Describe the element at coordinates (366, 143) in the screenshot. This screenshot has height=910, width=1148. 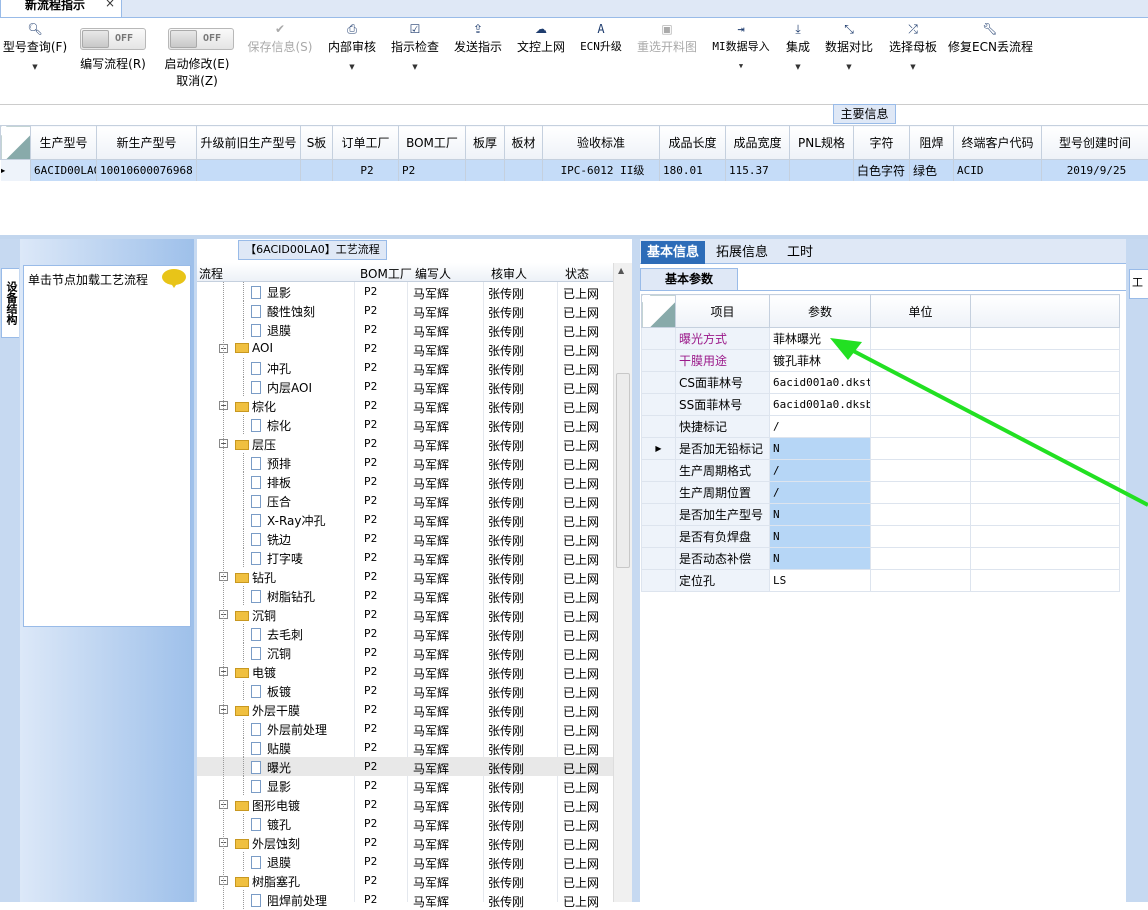
I see `col-header: 订单工厂` at that location.